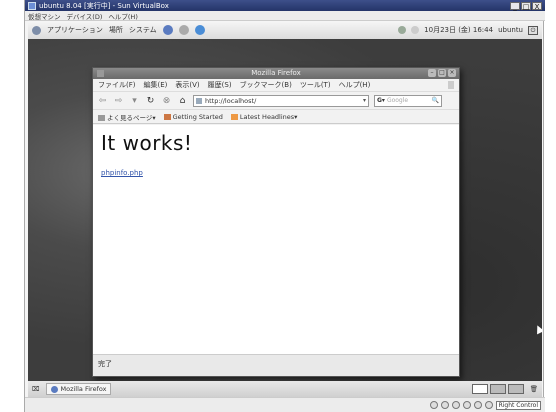 The width and height of the screenshot is (556, 412). I want to click on bookmark-label: よく見るページ▾, so click(131, 117).